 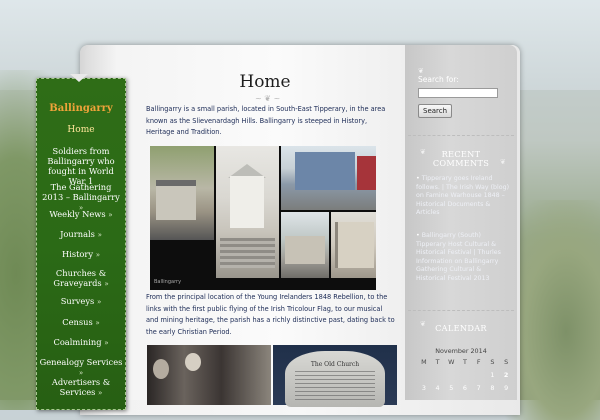 What do you see at coordinates (247, 212) in the screenshot?
I see `photo-church` at bounding box center [247, 212].